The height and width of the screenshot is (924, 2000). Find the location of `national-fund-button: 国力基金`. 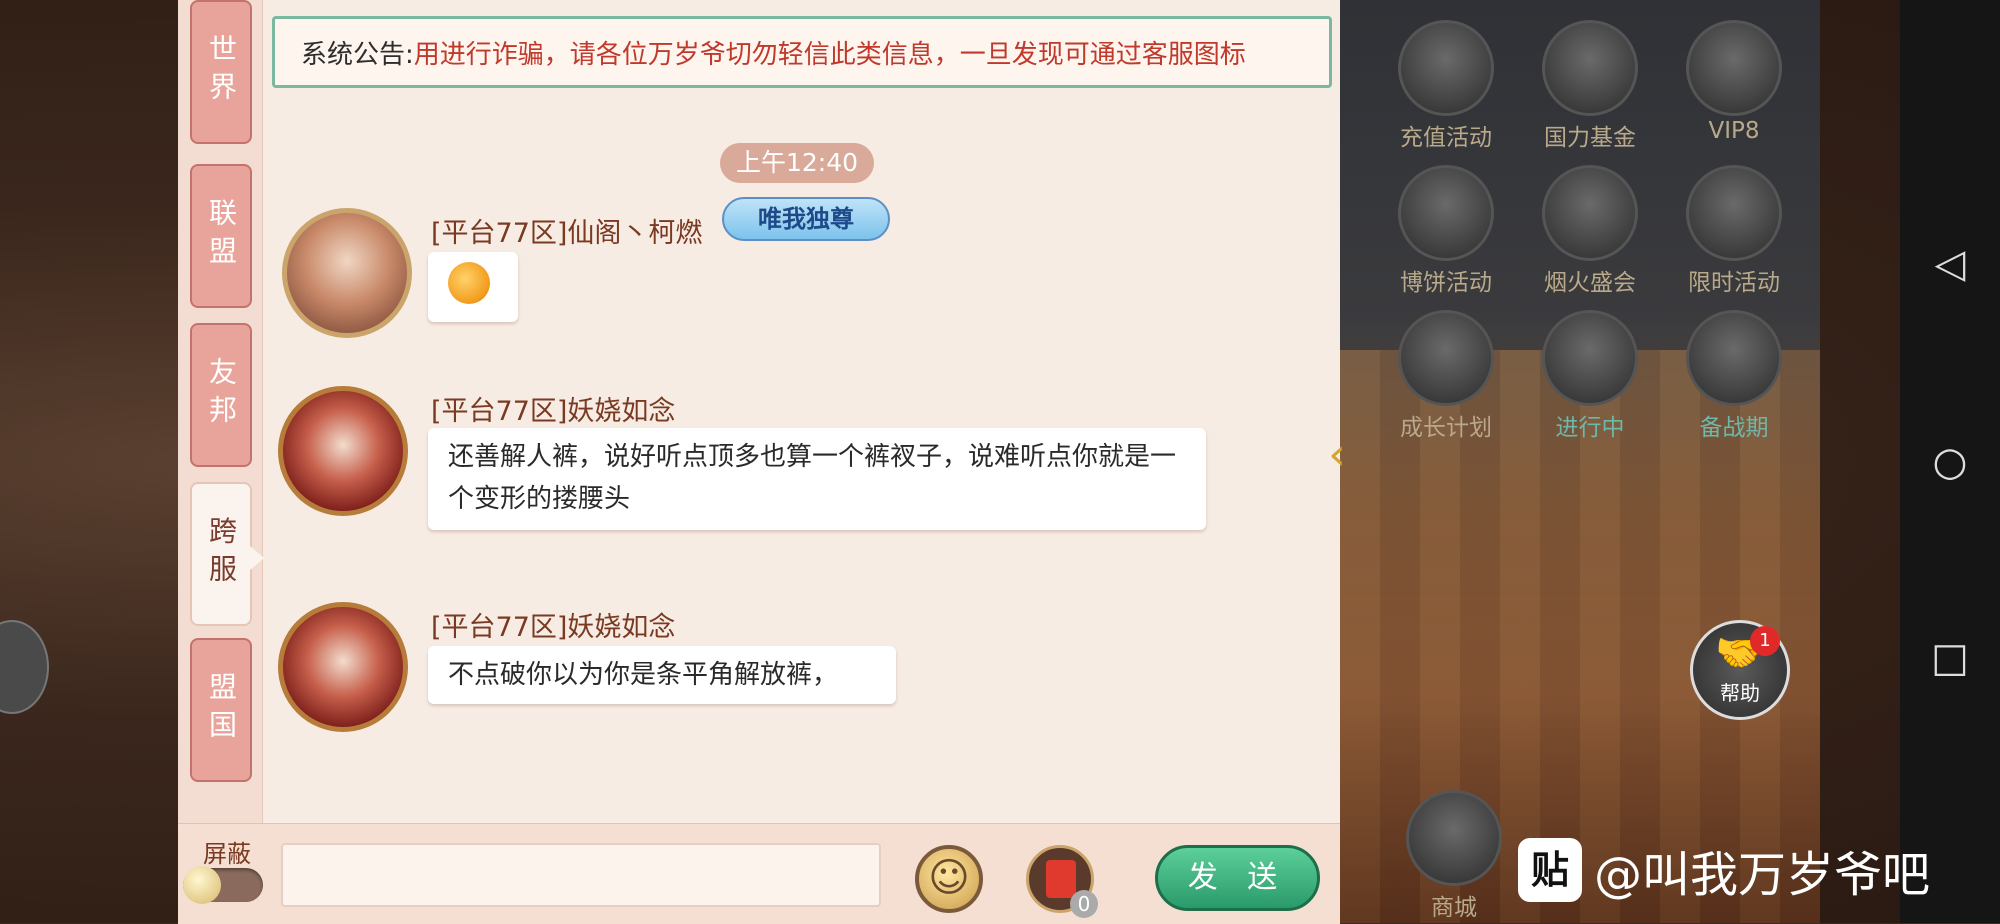

national-fund-button: 国力基金 is located at coordinates (1590, 86).